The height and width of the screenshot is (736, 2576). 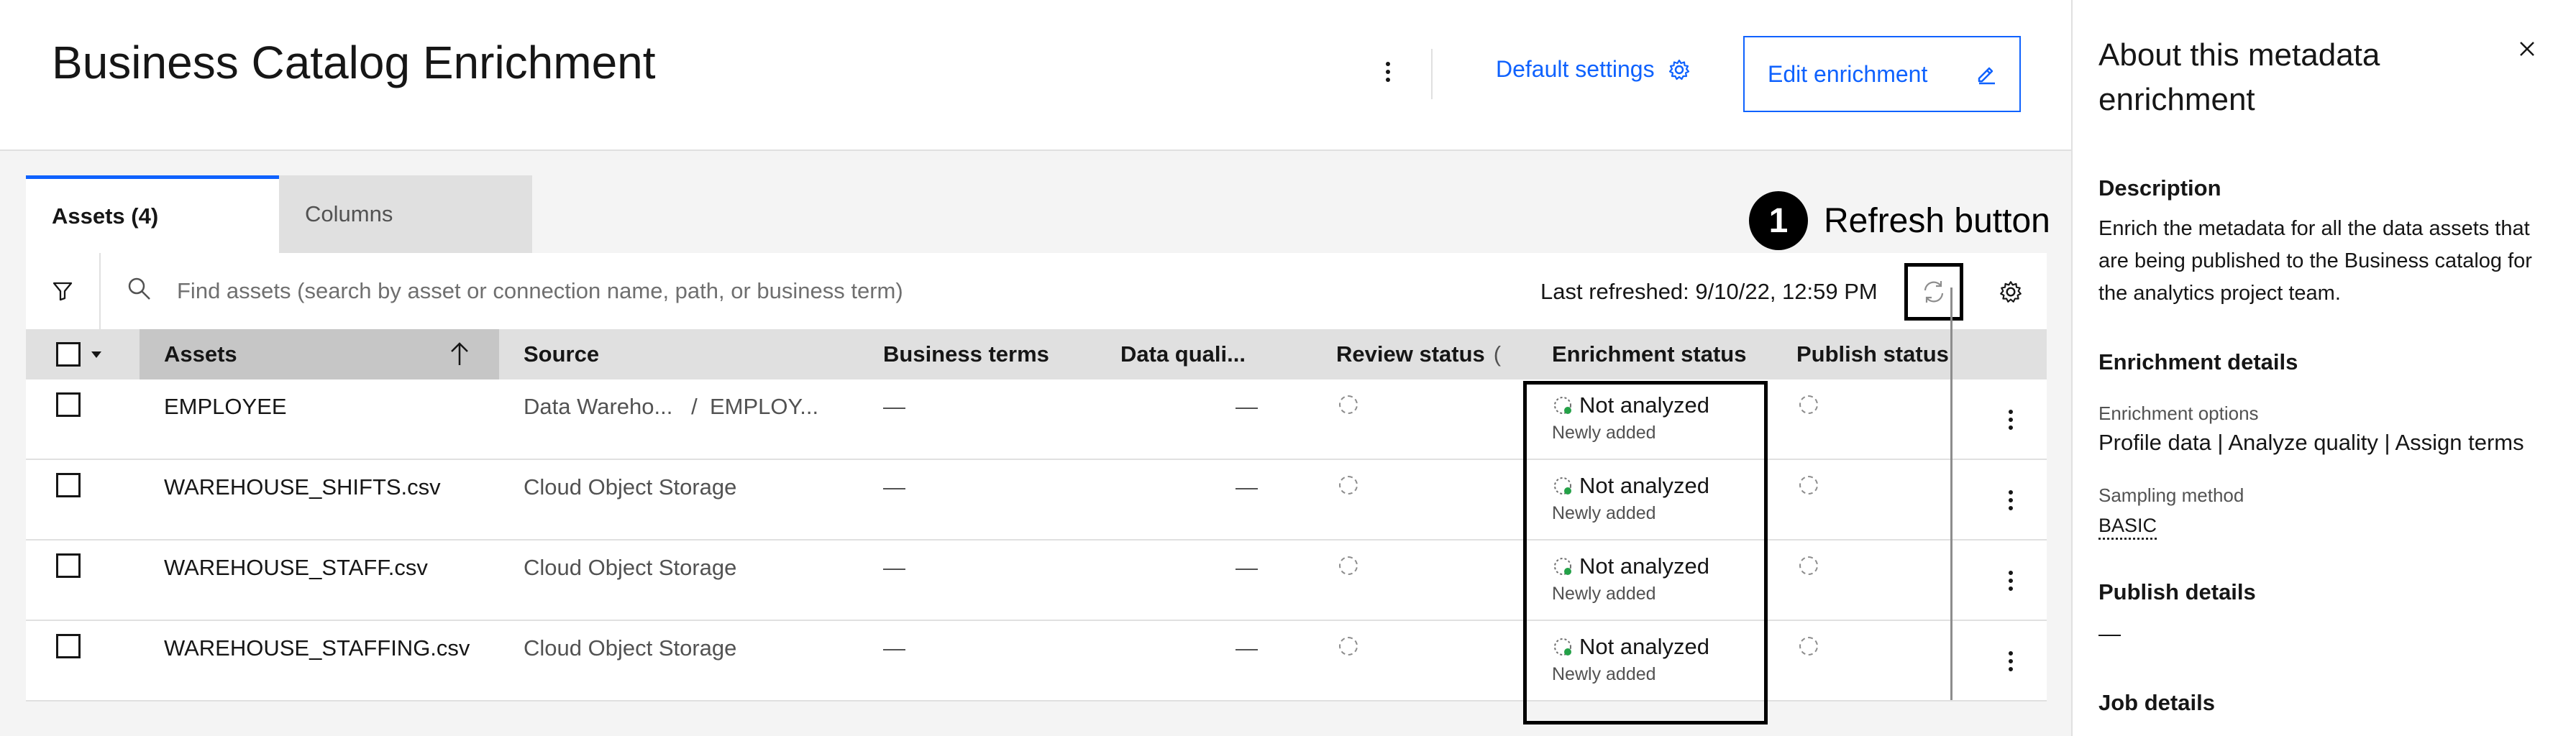 What do you see at coordinates (2011, 292) in the screenshot?
I see `table-settings-button` at bounding box center [2011, 292].